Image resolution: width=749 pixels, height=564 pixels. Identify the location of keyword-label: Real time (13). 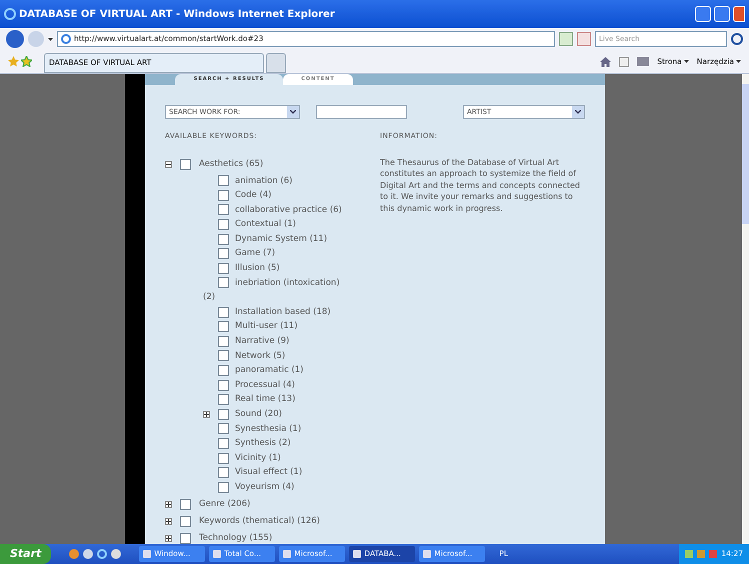
(291, 399).